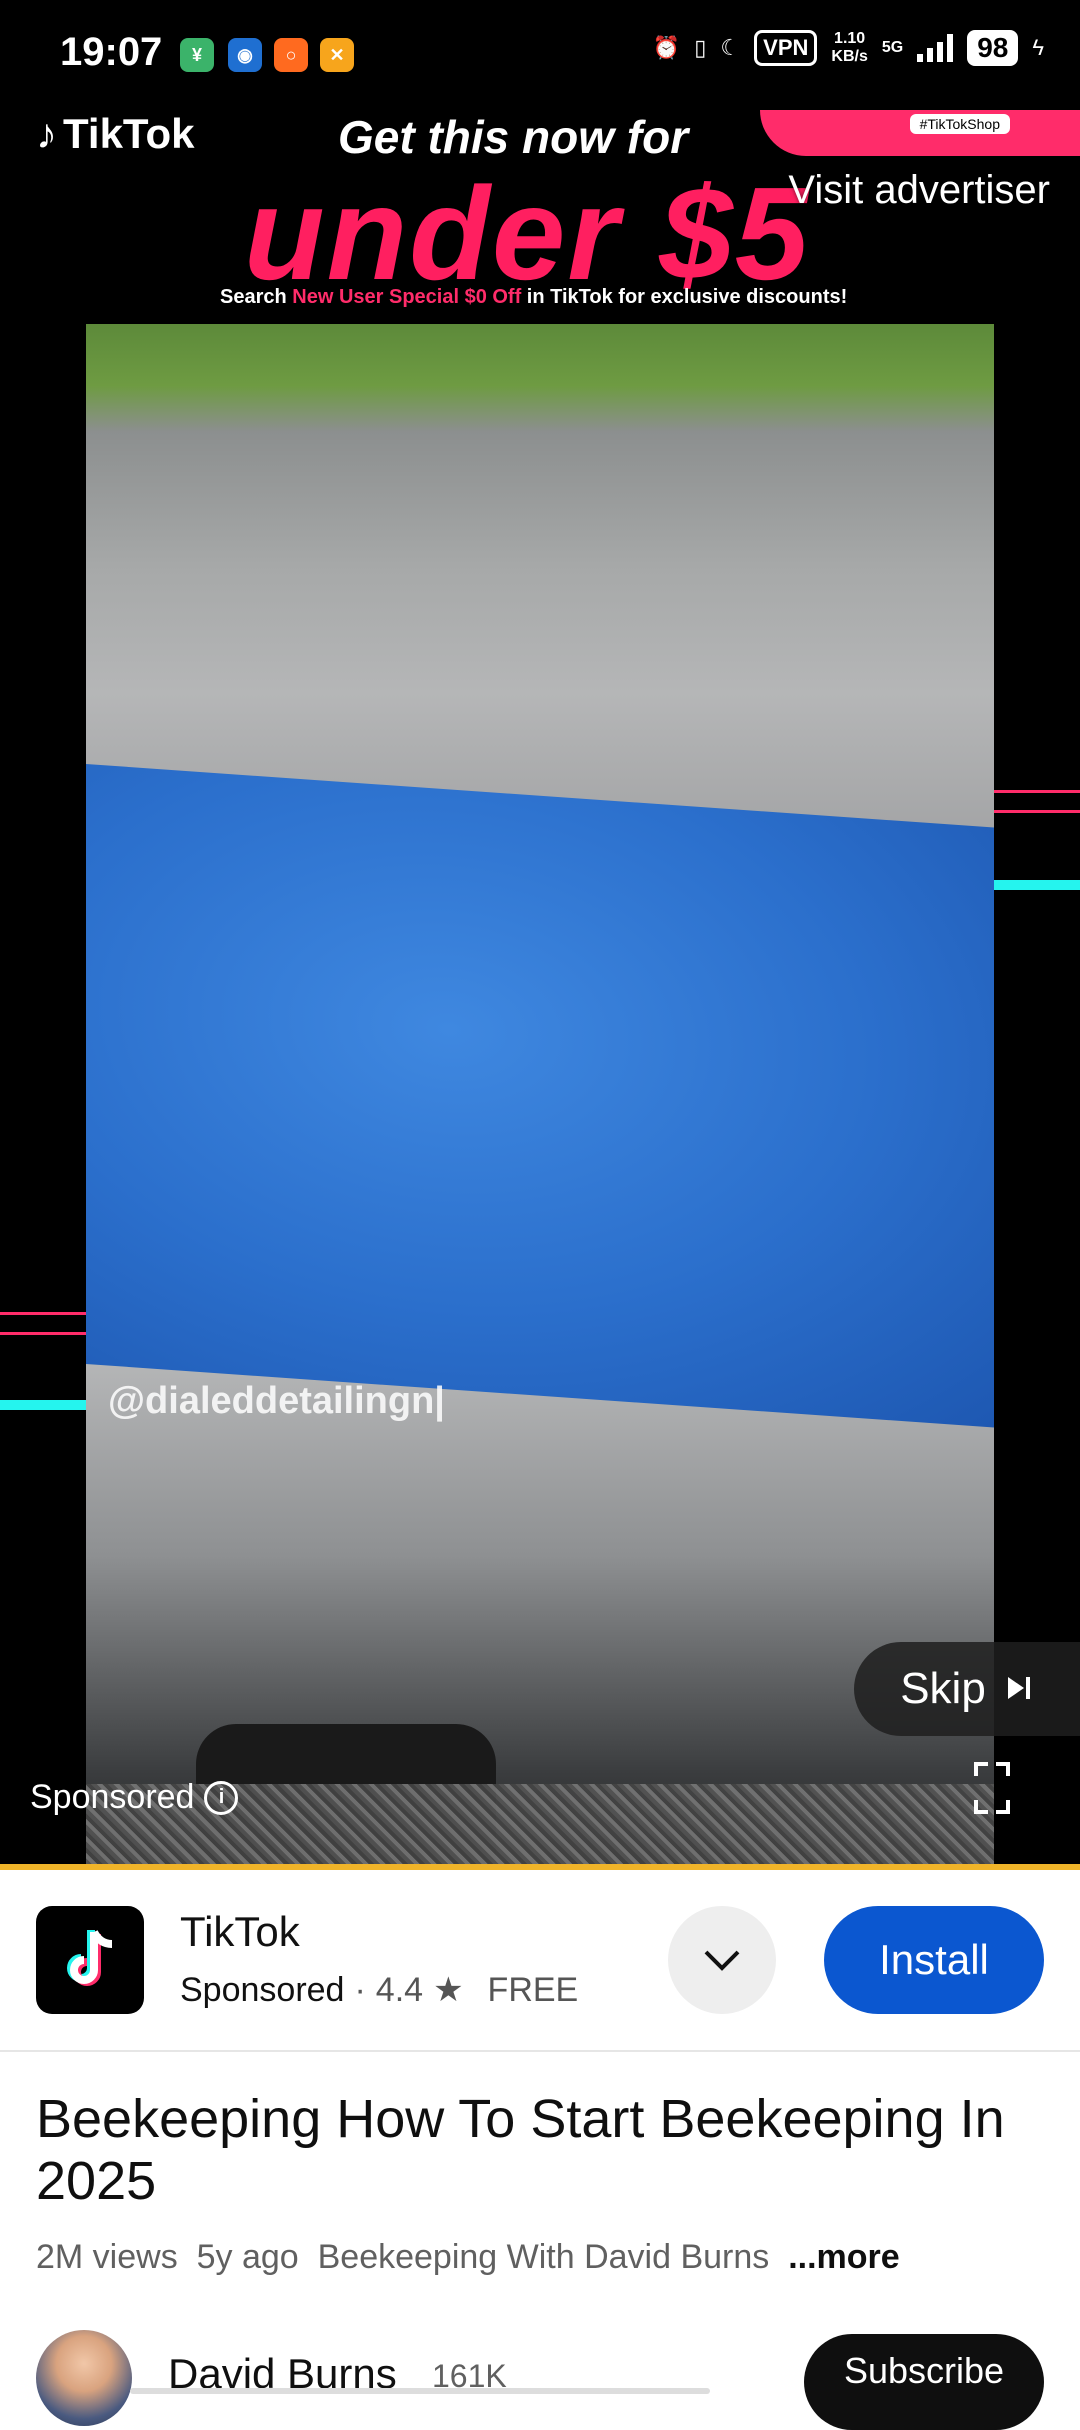  I want to click on star-icon: ★, so click(448, 1990).